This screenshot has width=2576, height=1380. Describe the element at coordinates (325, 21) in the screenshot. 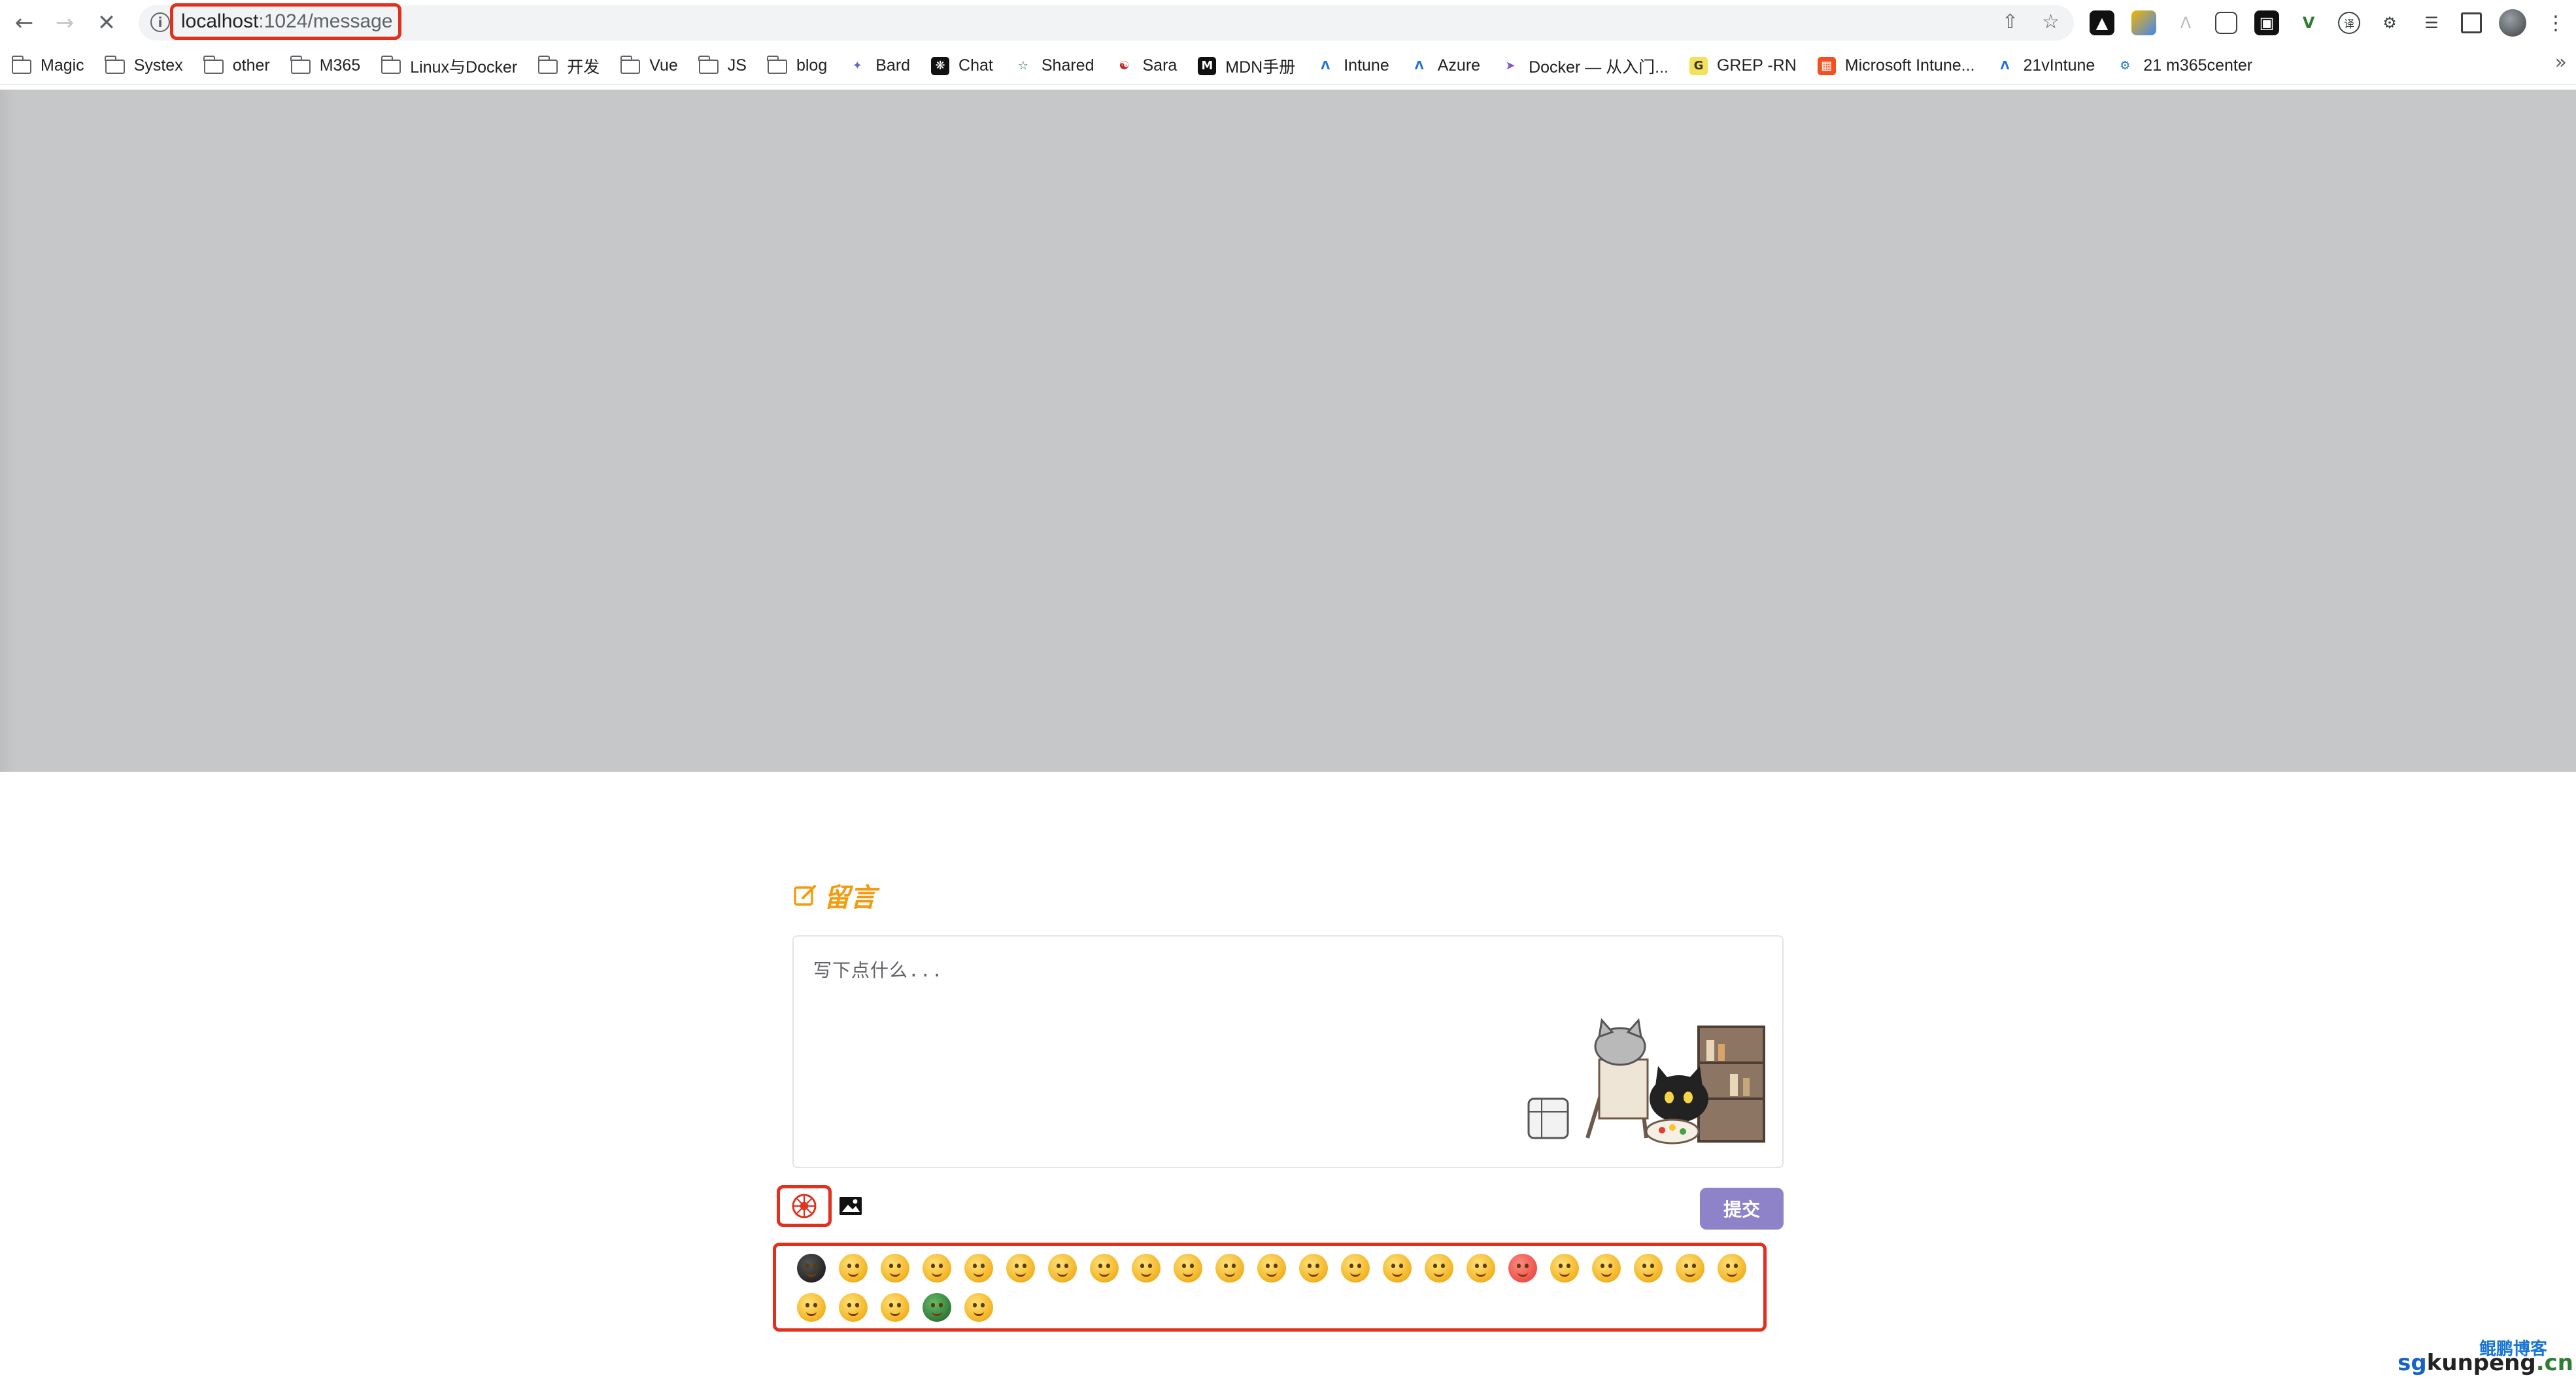

I see `url-path: :1024/message` at that location.